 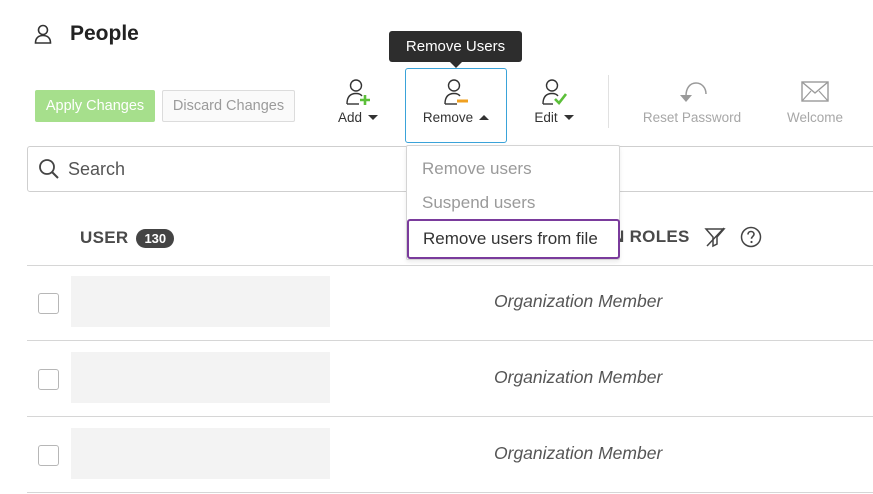 I want to click on user-column-label: USER, so click(x=104, y=237).